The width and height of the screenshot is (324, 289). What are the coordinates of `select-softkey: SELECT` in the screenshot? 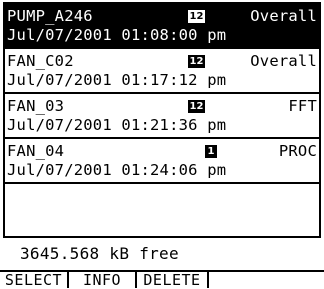 It's located at (34, 280).